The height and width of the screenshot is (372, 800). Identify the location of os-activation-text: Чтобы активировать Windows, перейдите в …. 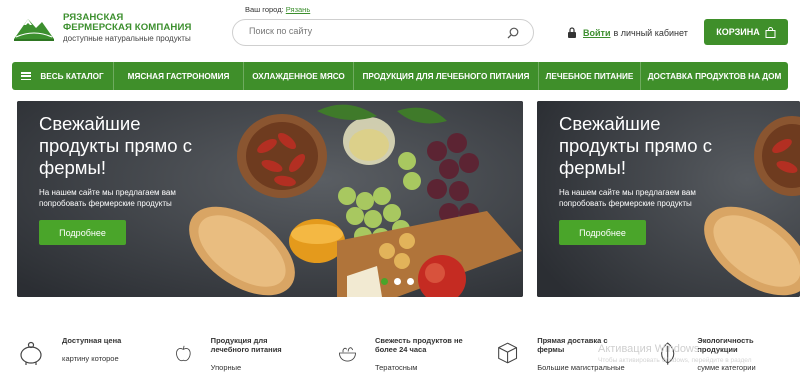
(675, 360).